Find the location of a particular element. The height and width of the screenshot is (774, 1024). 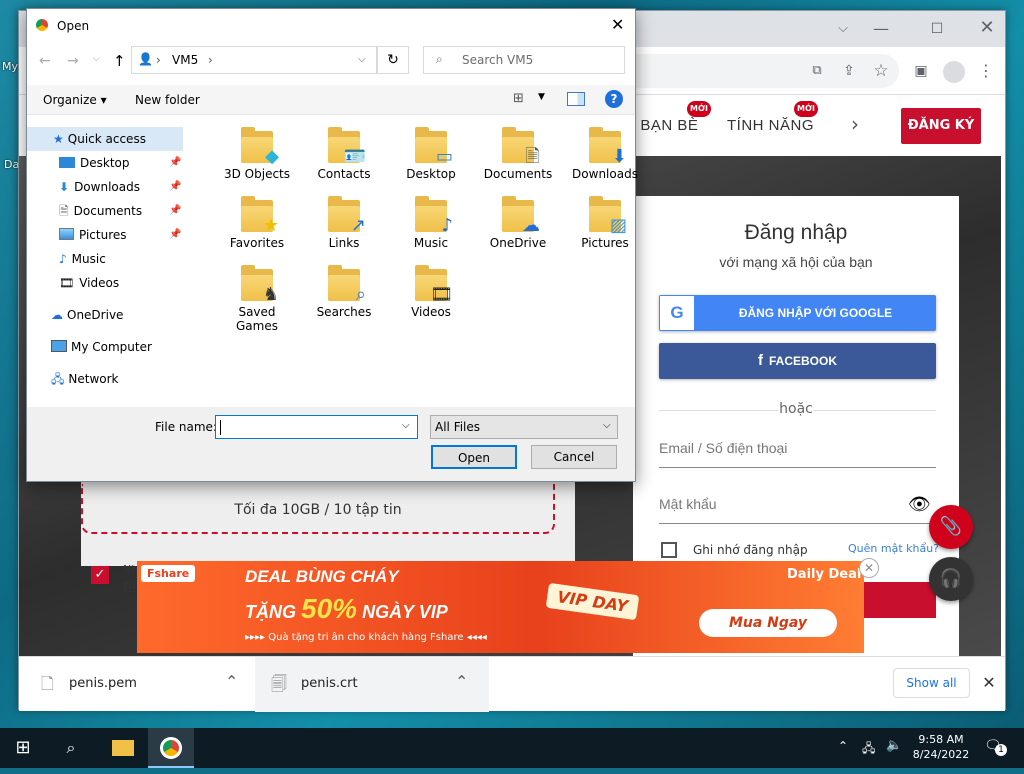

nav-item-documents: 🗎 Documents is located at coordinates (100, 211).